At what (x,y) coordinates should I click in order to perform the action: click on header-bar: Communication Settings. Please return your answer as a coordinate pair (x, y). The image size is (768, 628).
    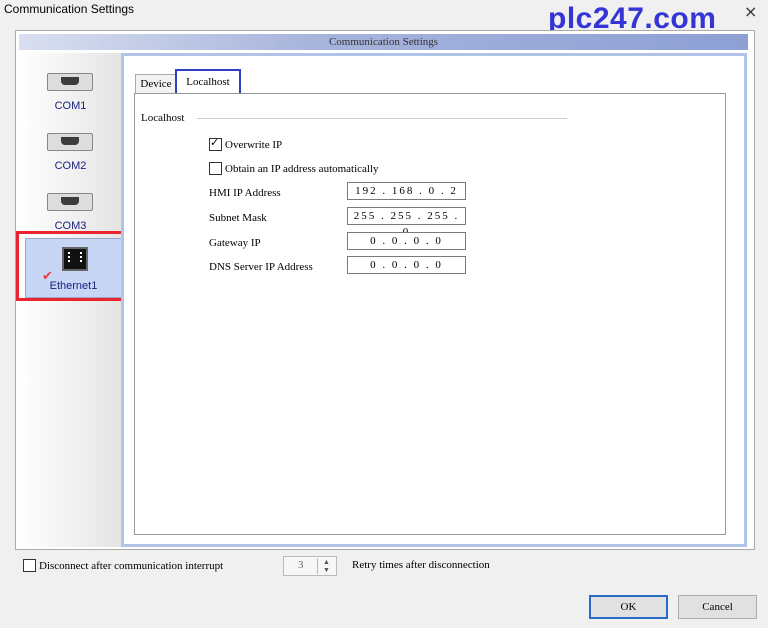
    Looking at the image, I should click on (383, 42).